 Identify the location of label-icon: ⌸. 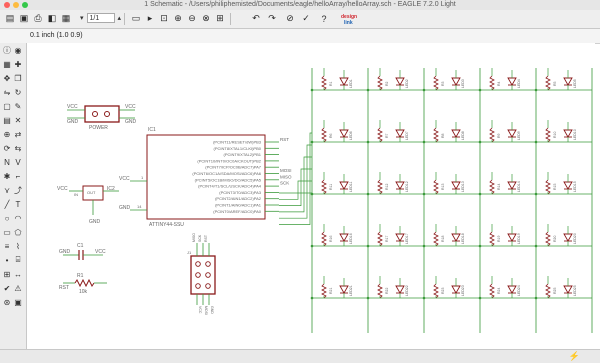
(18, 260).